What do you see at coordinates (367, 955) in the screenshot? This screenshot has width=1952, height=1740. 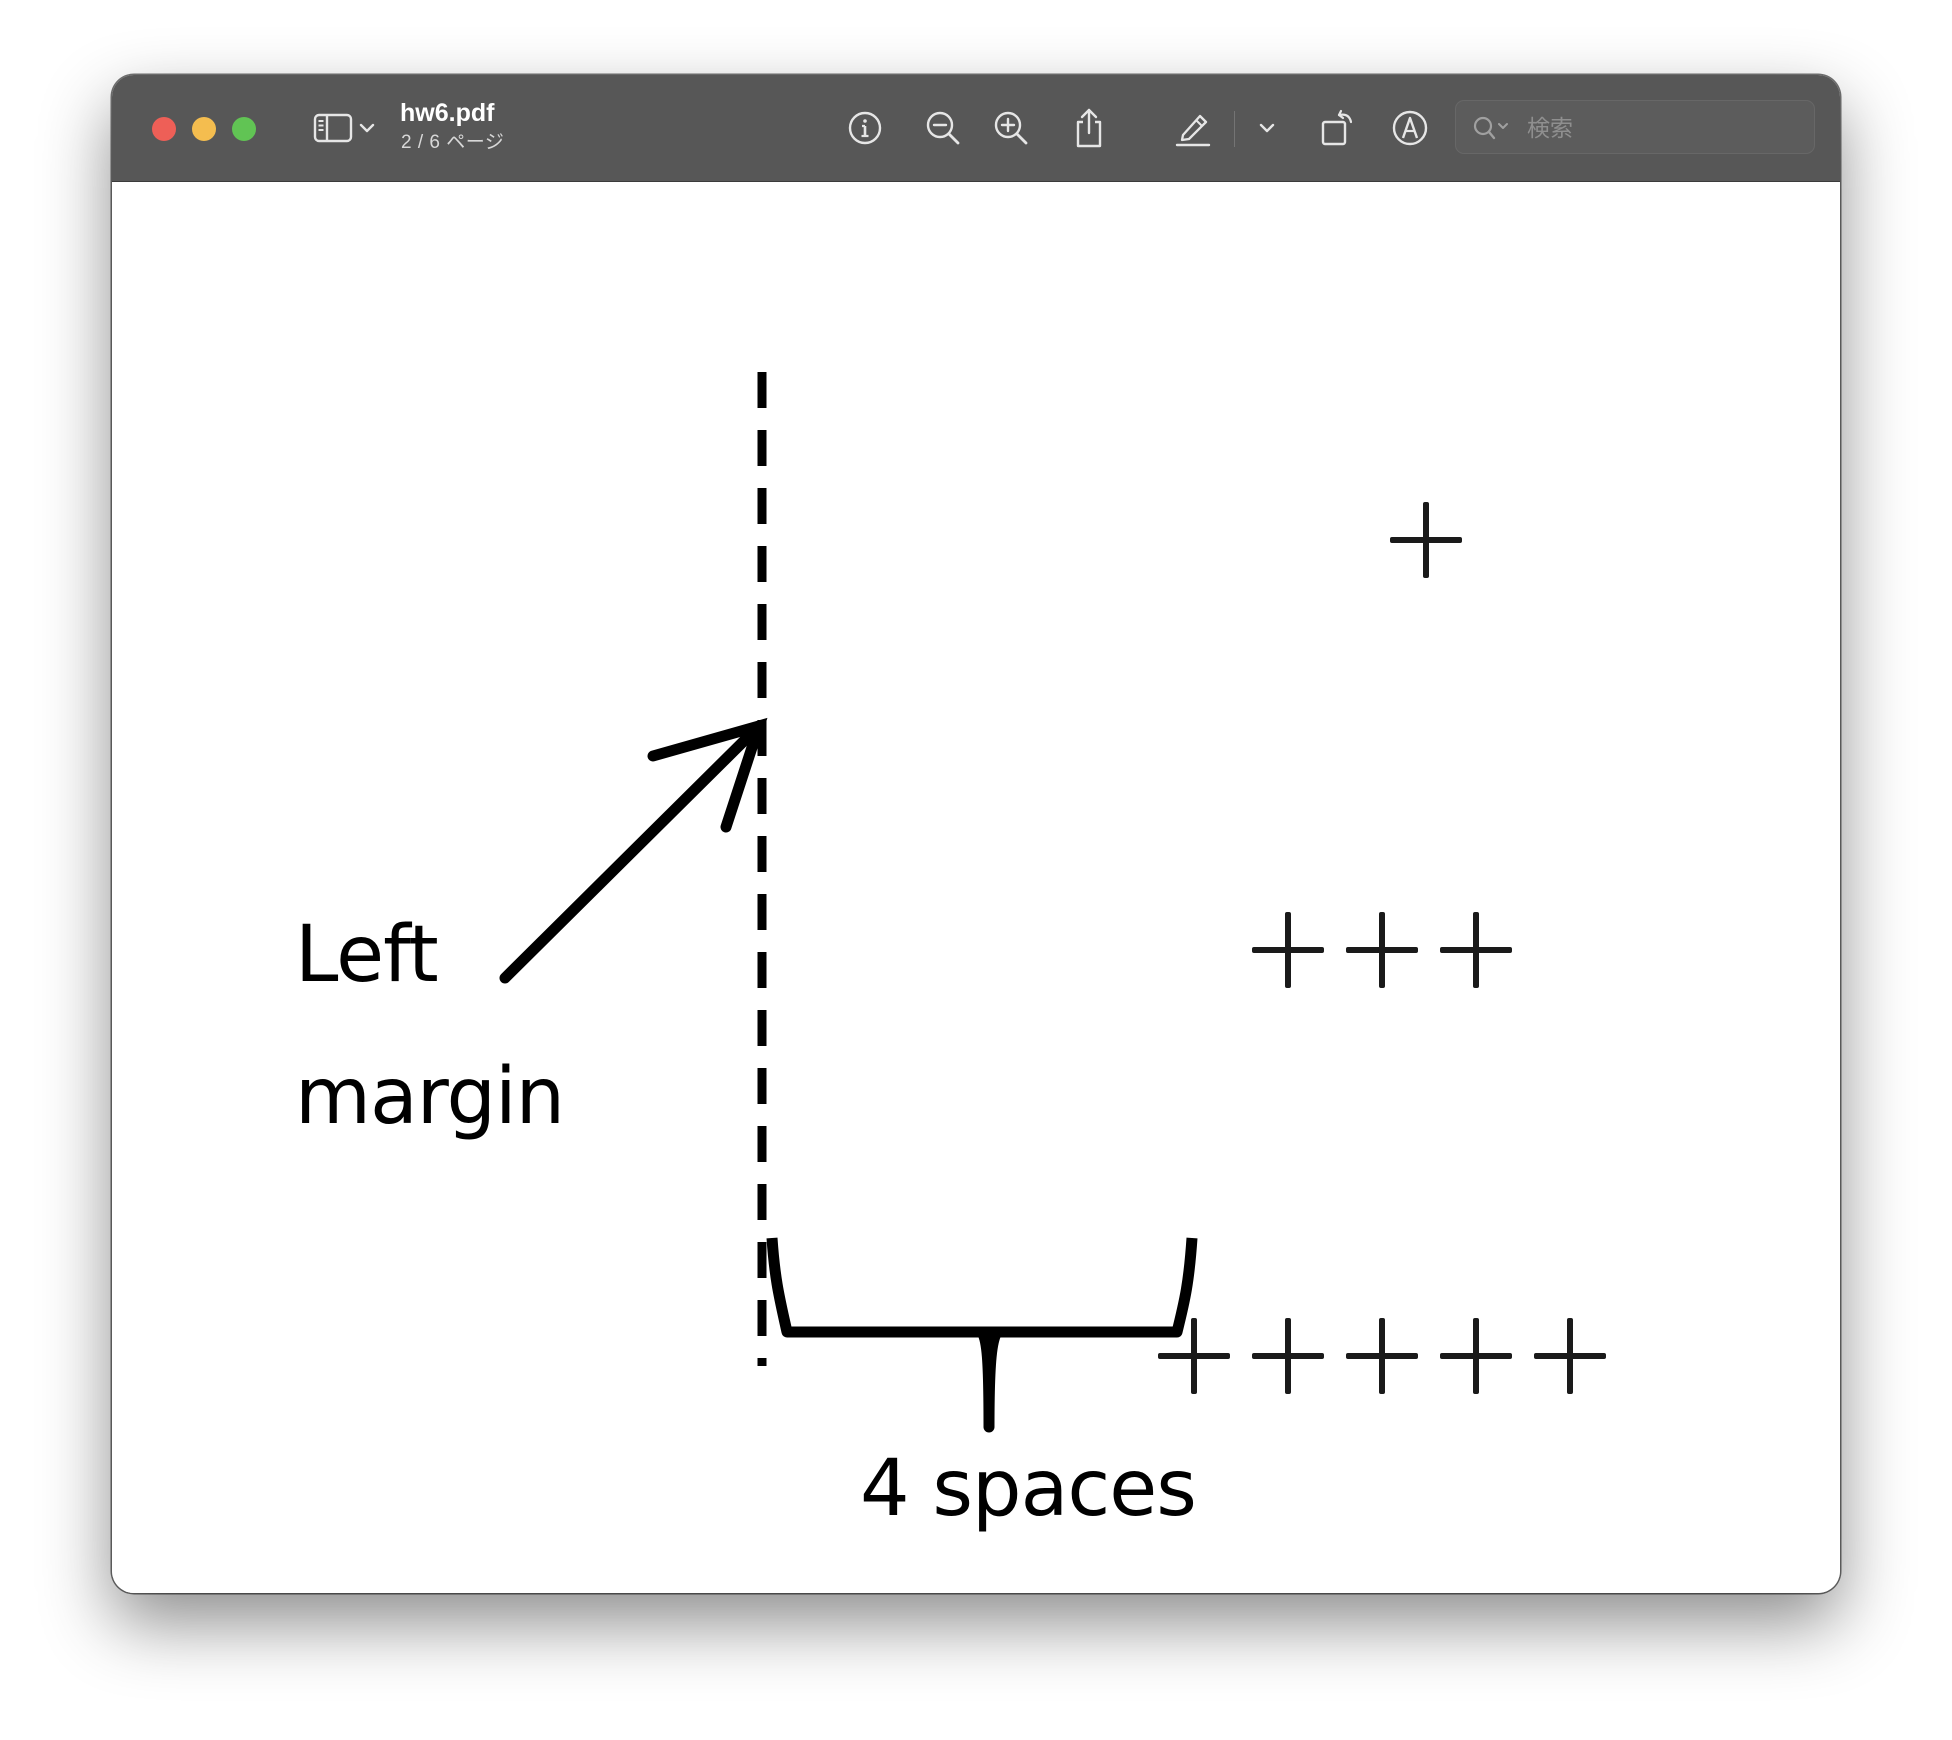 I see `left-margin-label-line1: Left` at bounding box center [367, 955].